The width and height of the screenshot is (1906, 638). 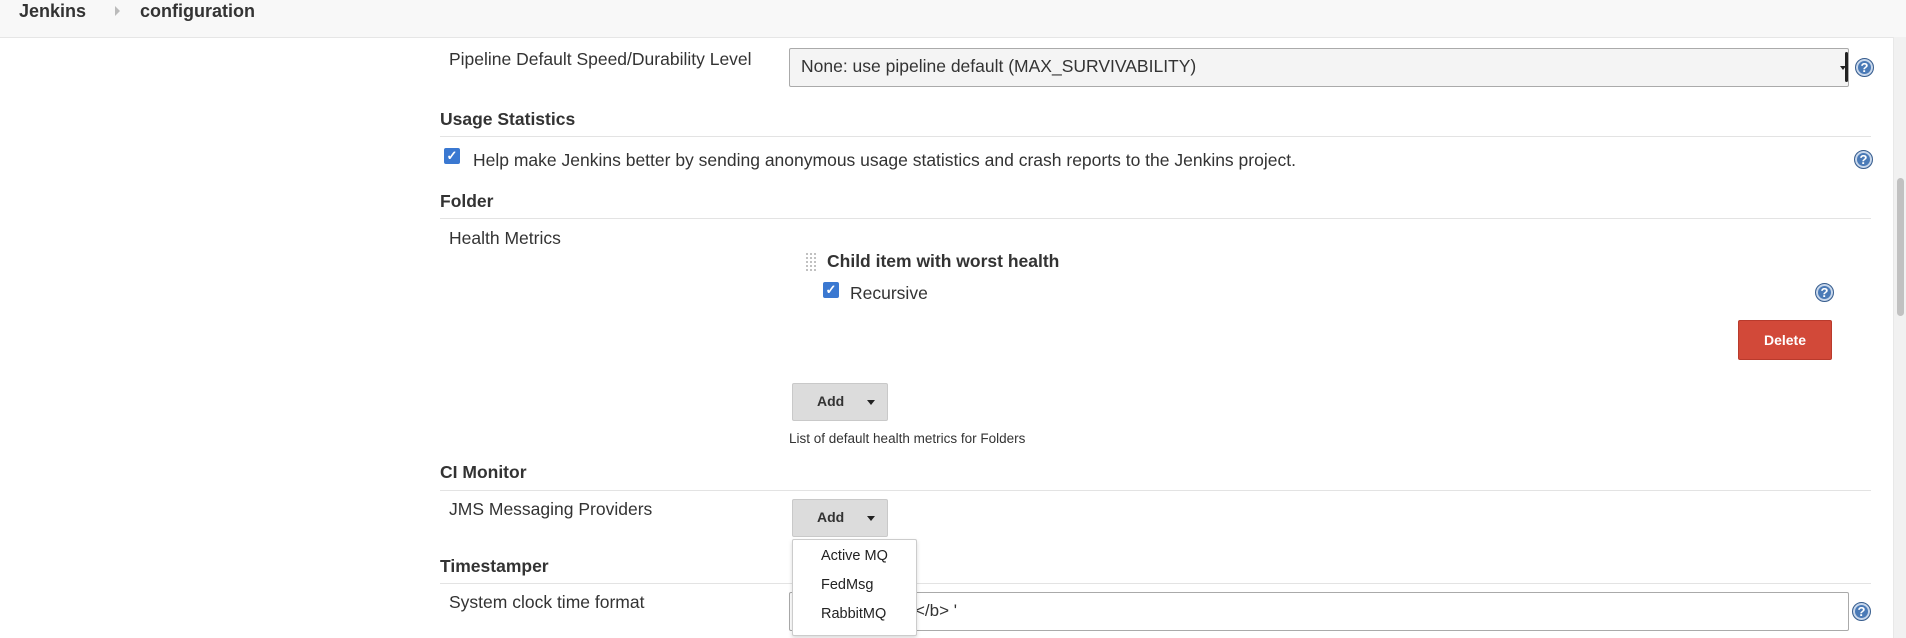 What do you see at coordinates (943, 261) in the screenshot?
I see `metric-title: Child item with worst health` at bounding box center [943, 261].